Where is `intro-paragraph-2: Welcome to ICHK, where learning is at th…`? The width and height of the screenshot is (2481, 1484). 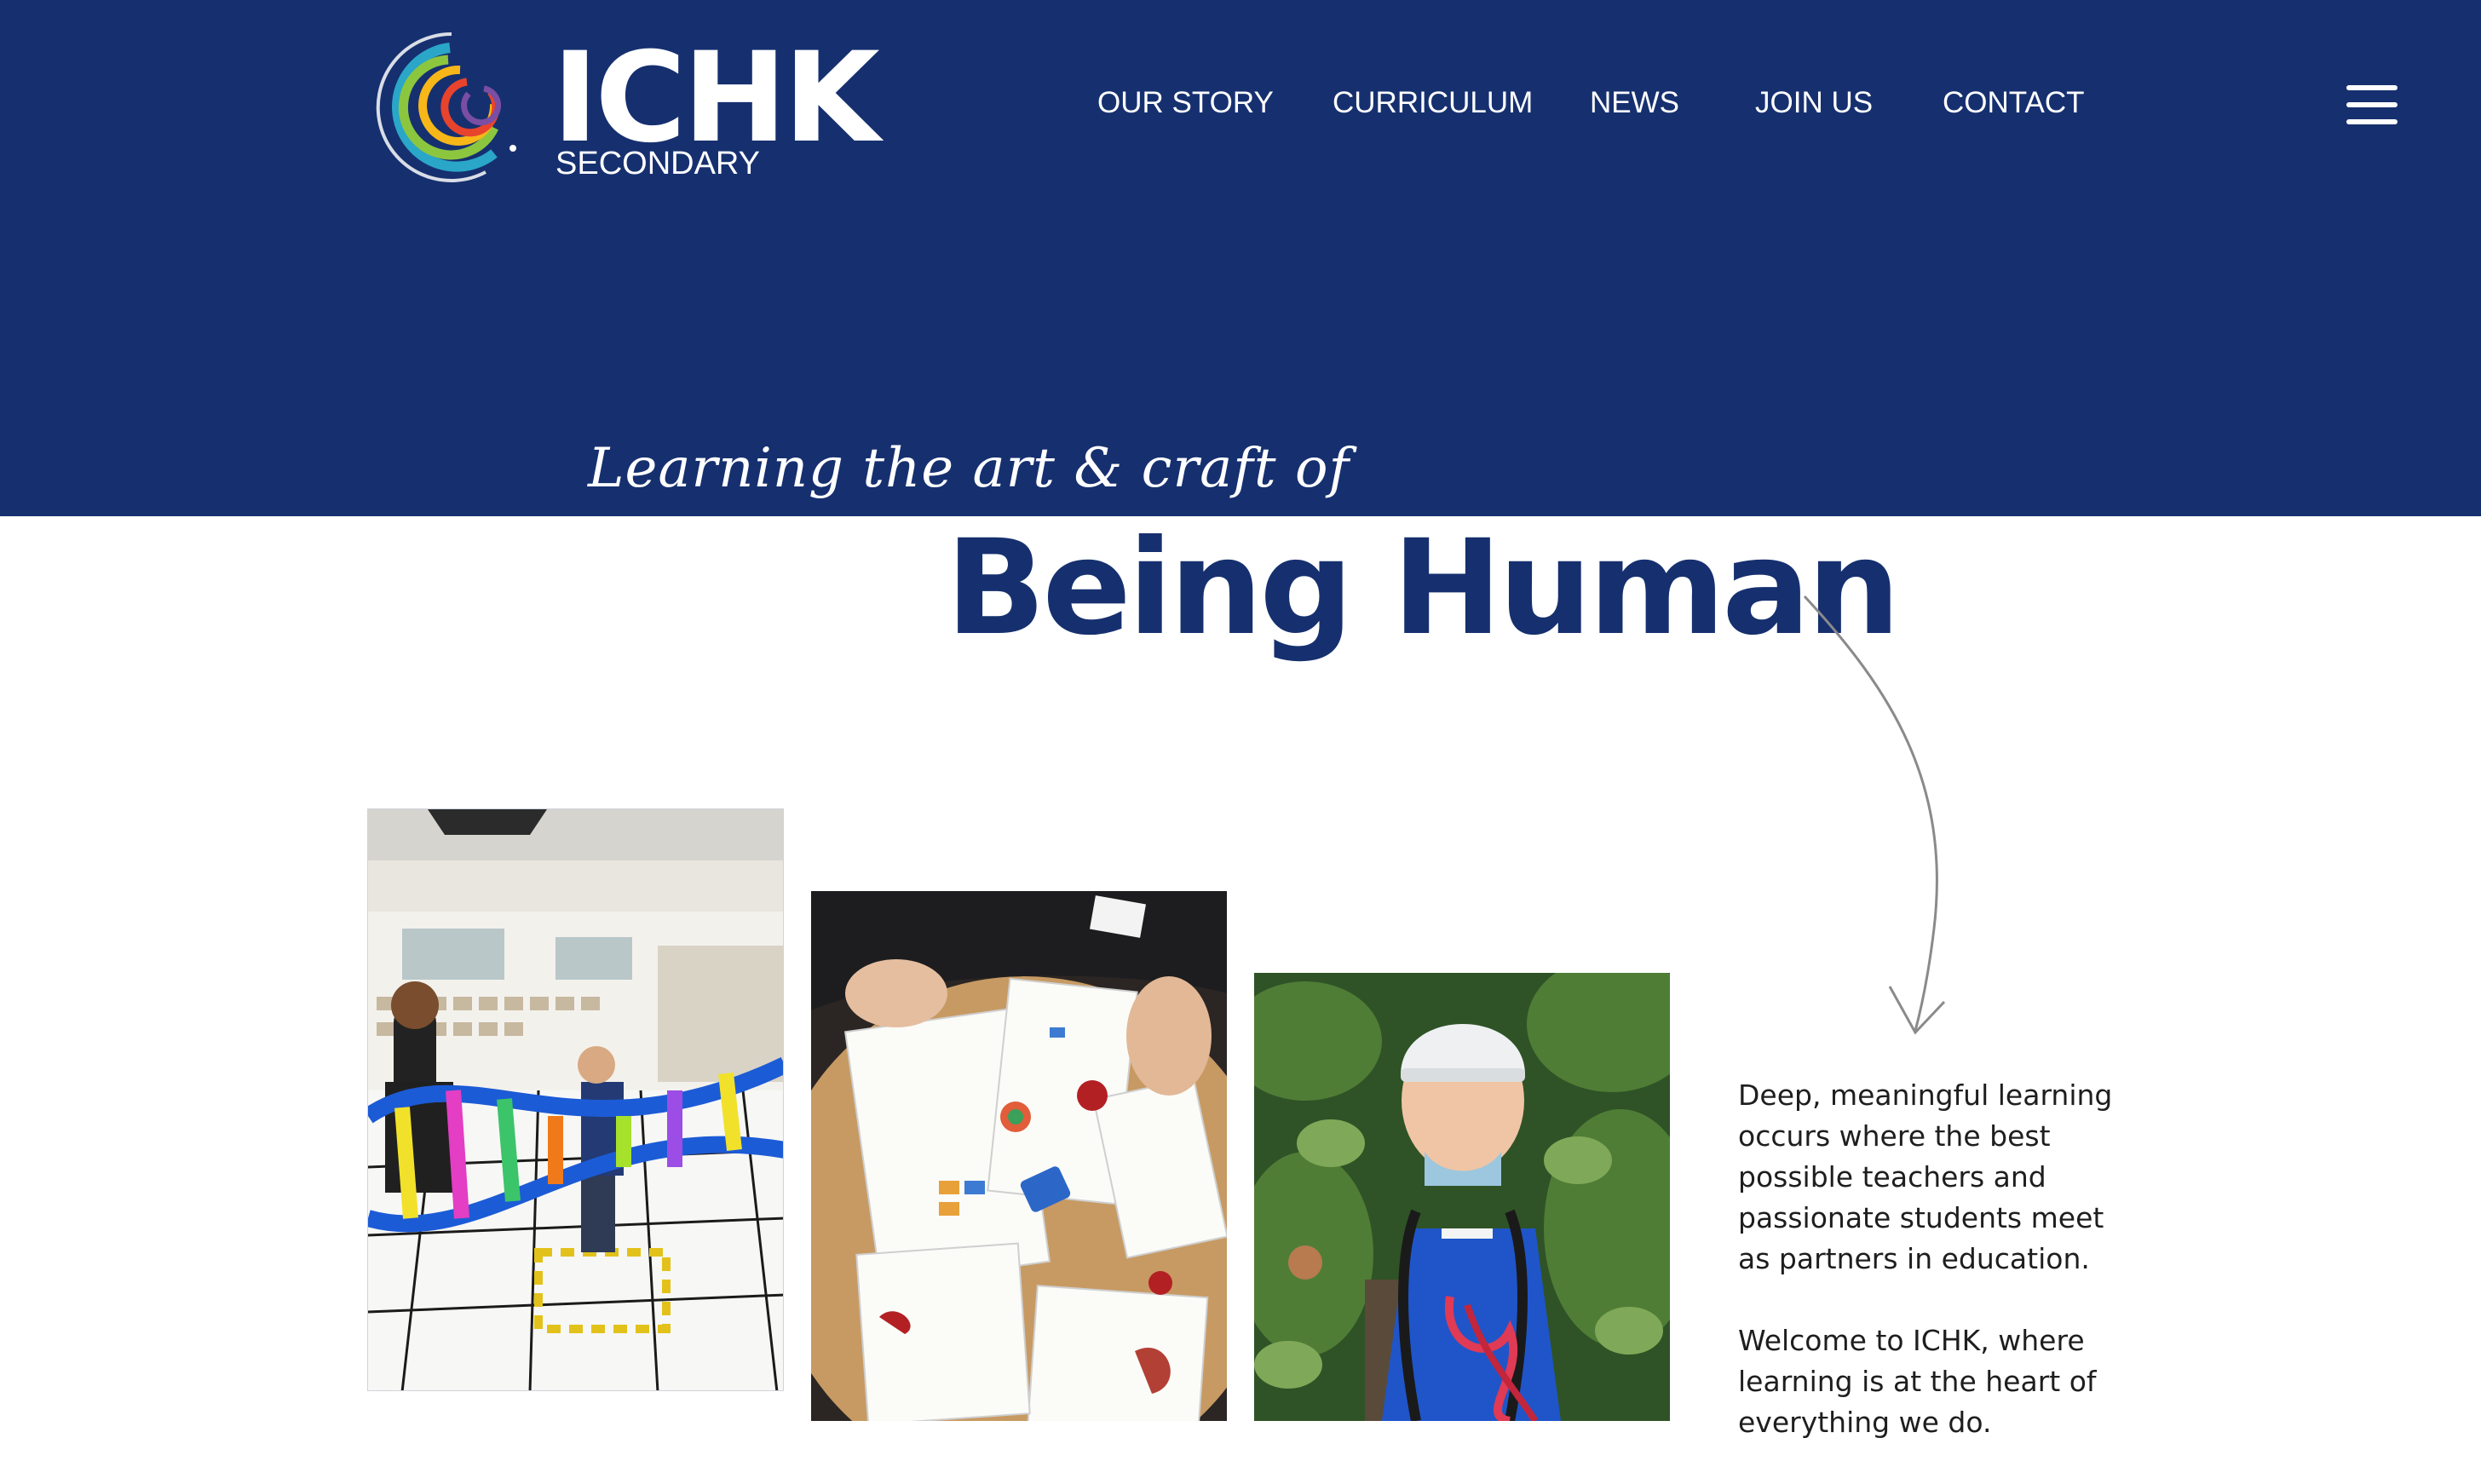
intro-paragraph-2: Welcome to ICHK, where learning is at th… is located at coordinates (1917, 1381).